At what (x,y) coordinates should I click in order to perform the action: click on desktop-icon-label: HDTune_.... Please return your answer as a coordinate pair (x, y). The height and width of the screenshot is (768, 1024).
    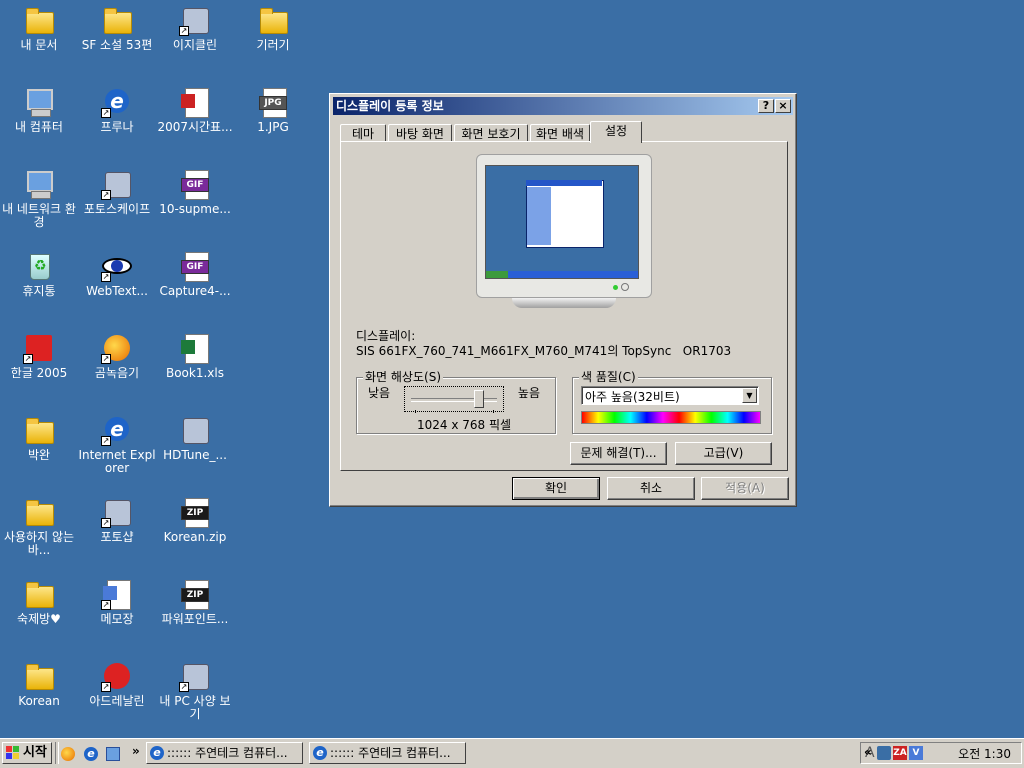
    Looking at the image, I should click on (195, 455).